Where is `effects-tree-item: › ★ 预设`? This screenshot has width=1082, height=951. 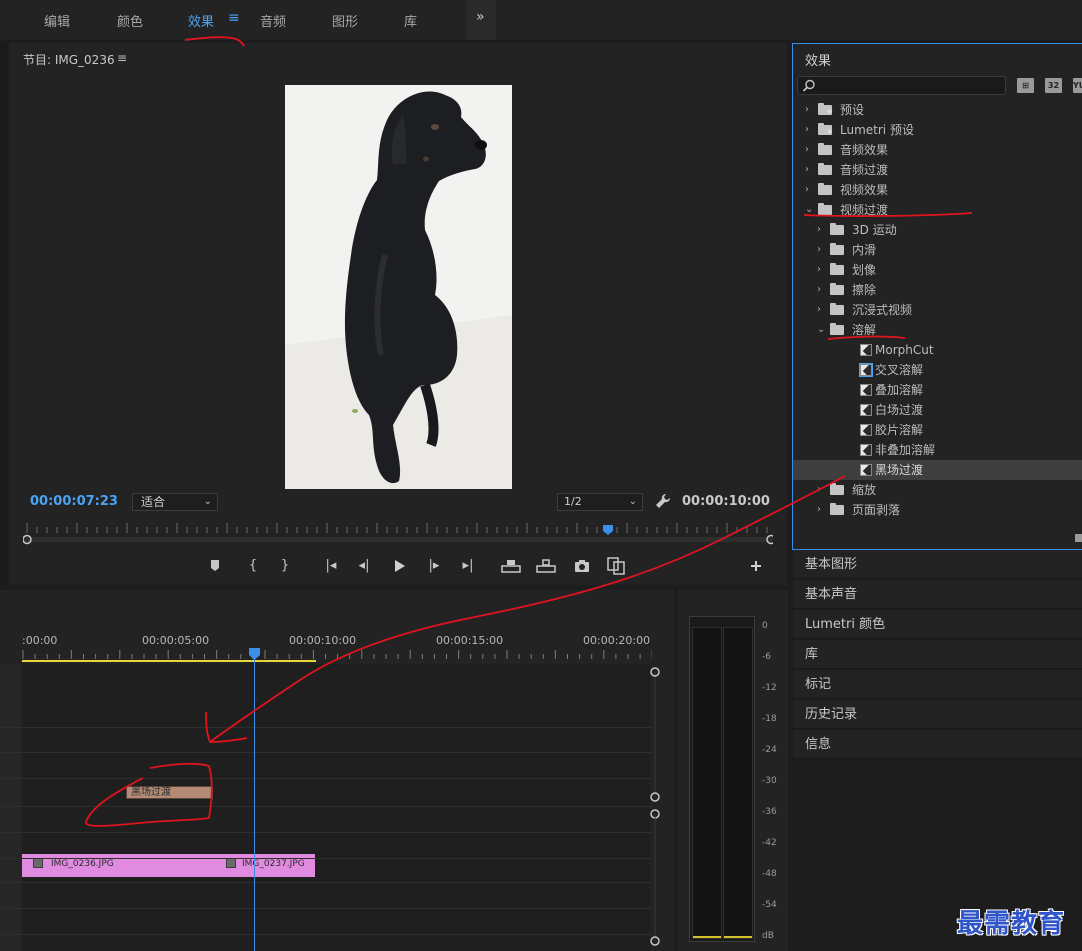
effects-tree-item: › ★ 预设 is located at coordinates (937, 110).